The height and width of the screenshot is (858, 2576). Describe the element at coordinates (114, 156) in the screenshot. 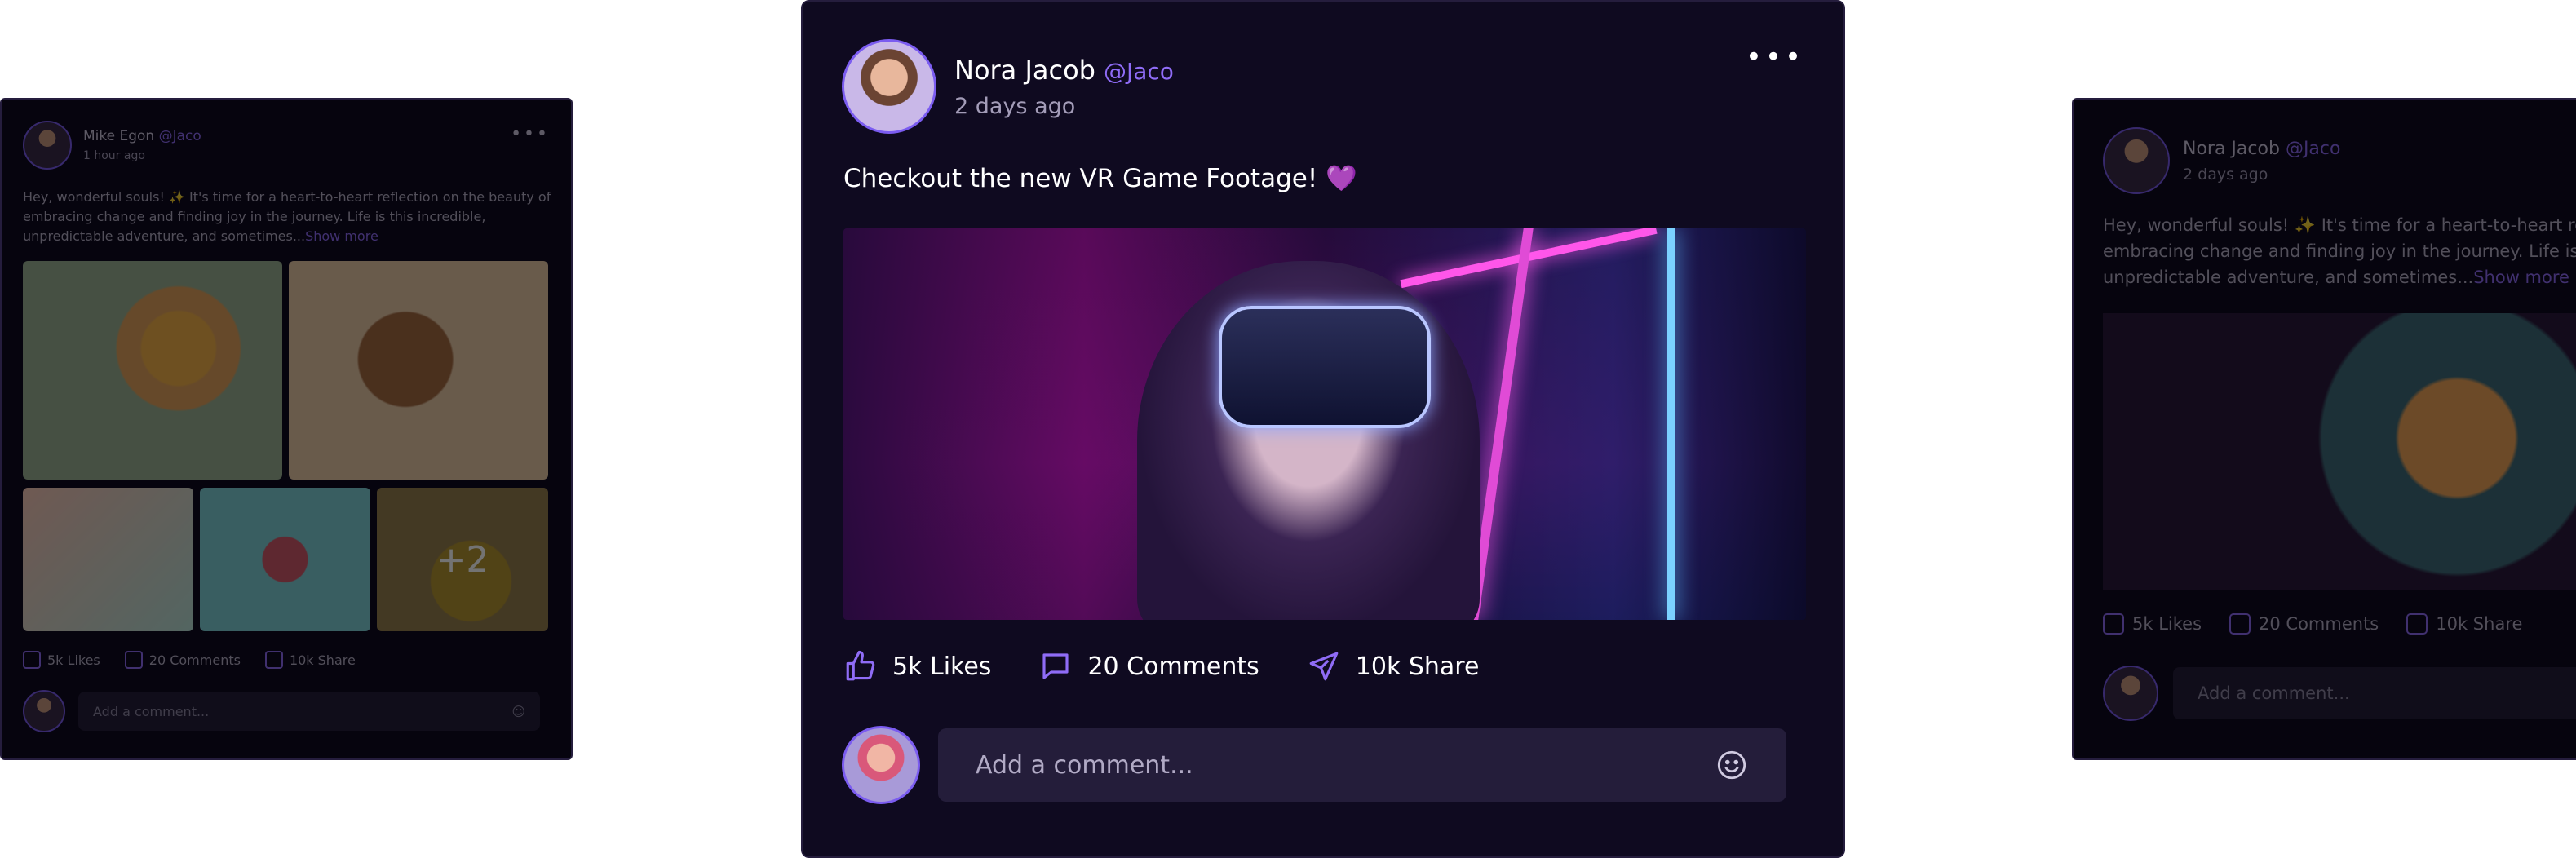

I see `post-time: 1 hour ago` at that location.